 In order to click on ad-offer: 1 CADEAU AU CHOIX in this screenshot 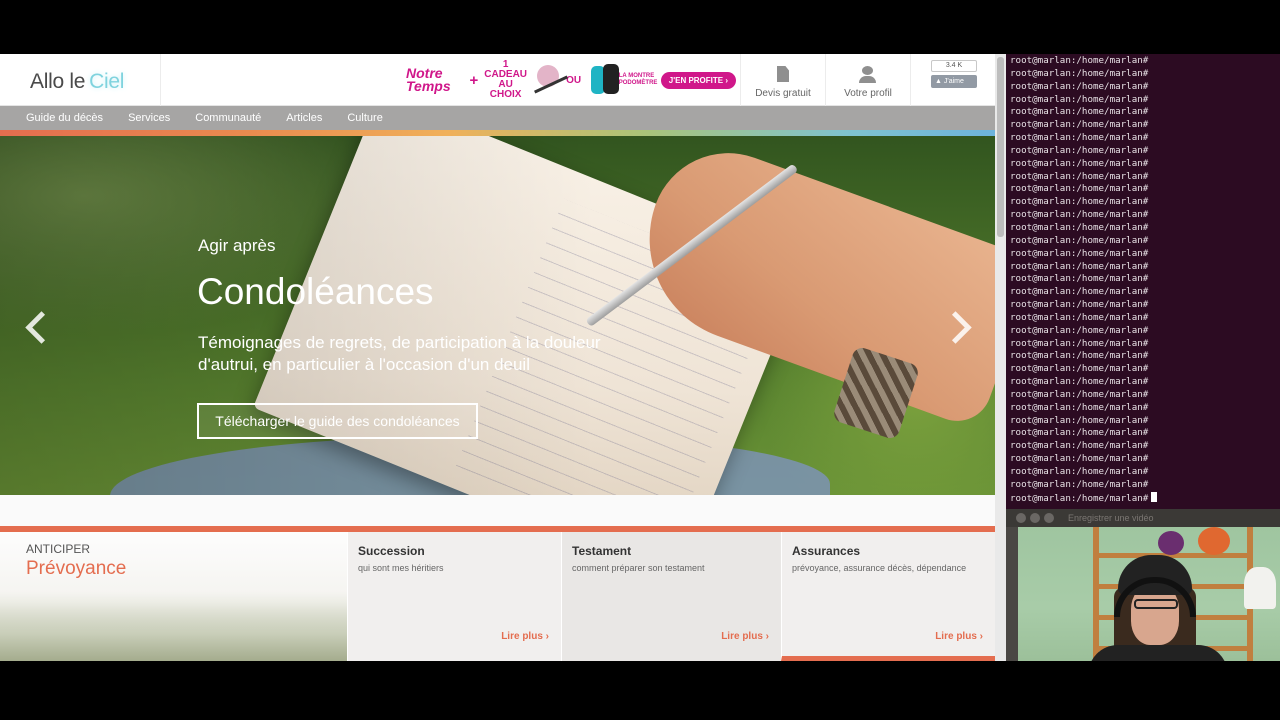, I will do `click(506, 79)`.